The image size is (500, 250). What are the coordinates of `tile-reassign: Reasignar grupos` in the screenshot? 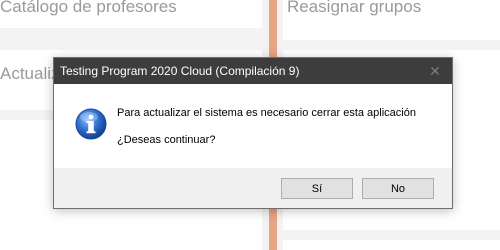 It's located at (391, 20).